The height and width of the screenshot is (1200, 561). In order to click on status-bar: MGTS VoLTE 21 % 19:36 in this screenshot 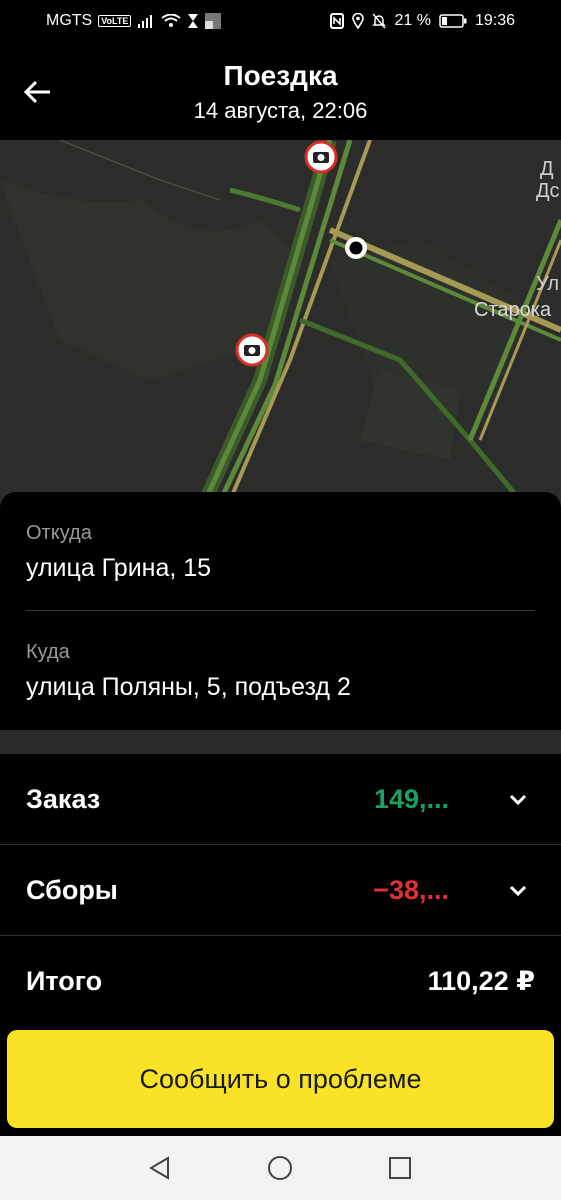, I will do `click(280, 21)`.